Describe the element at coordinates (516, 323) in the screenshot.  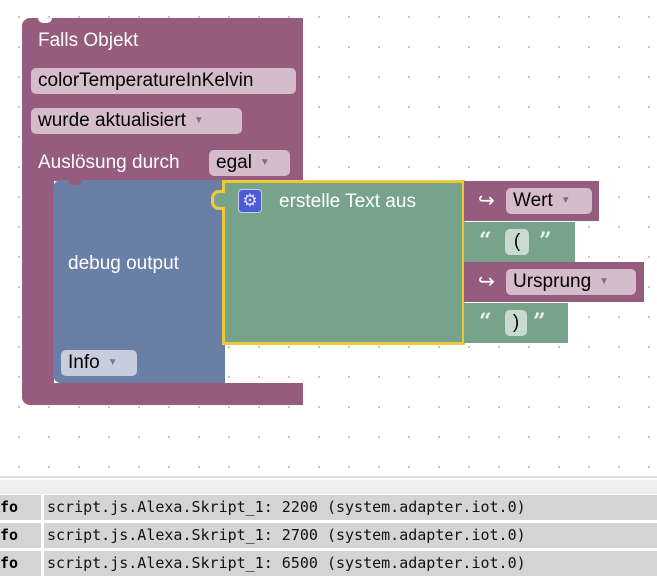
I see `text-field: )` at that location.